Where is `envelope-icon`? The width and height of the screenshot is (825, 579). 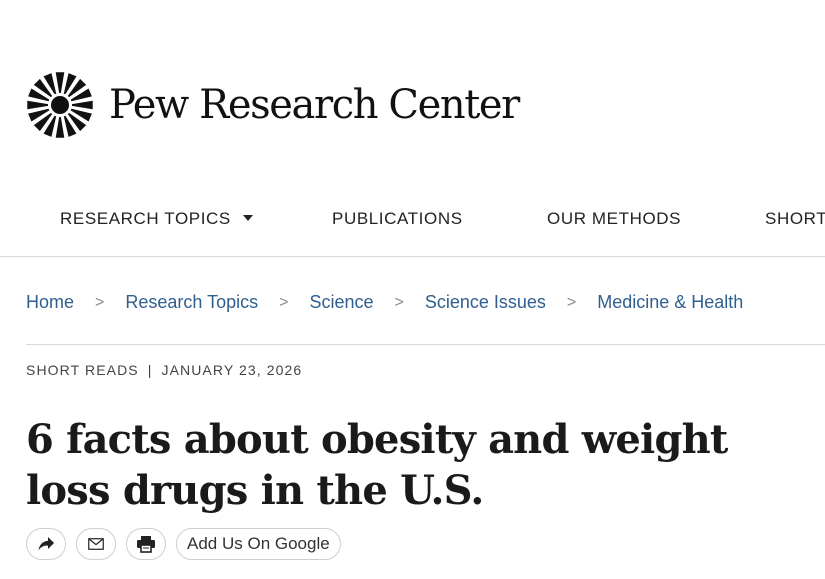 envelope-icon is located at coordinates (96, 544).